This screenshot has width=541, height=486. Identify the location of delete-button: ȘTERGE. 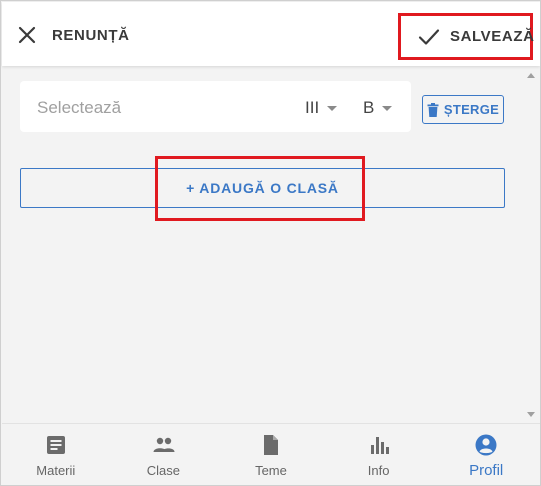
(463, 109).